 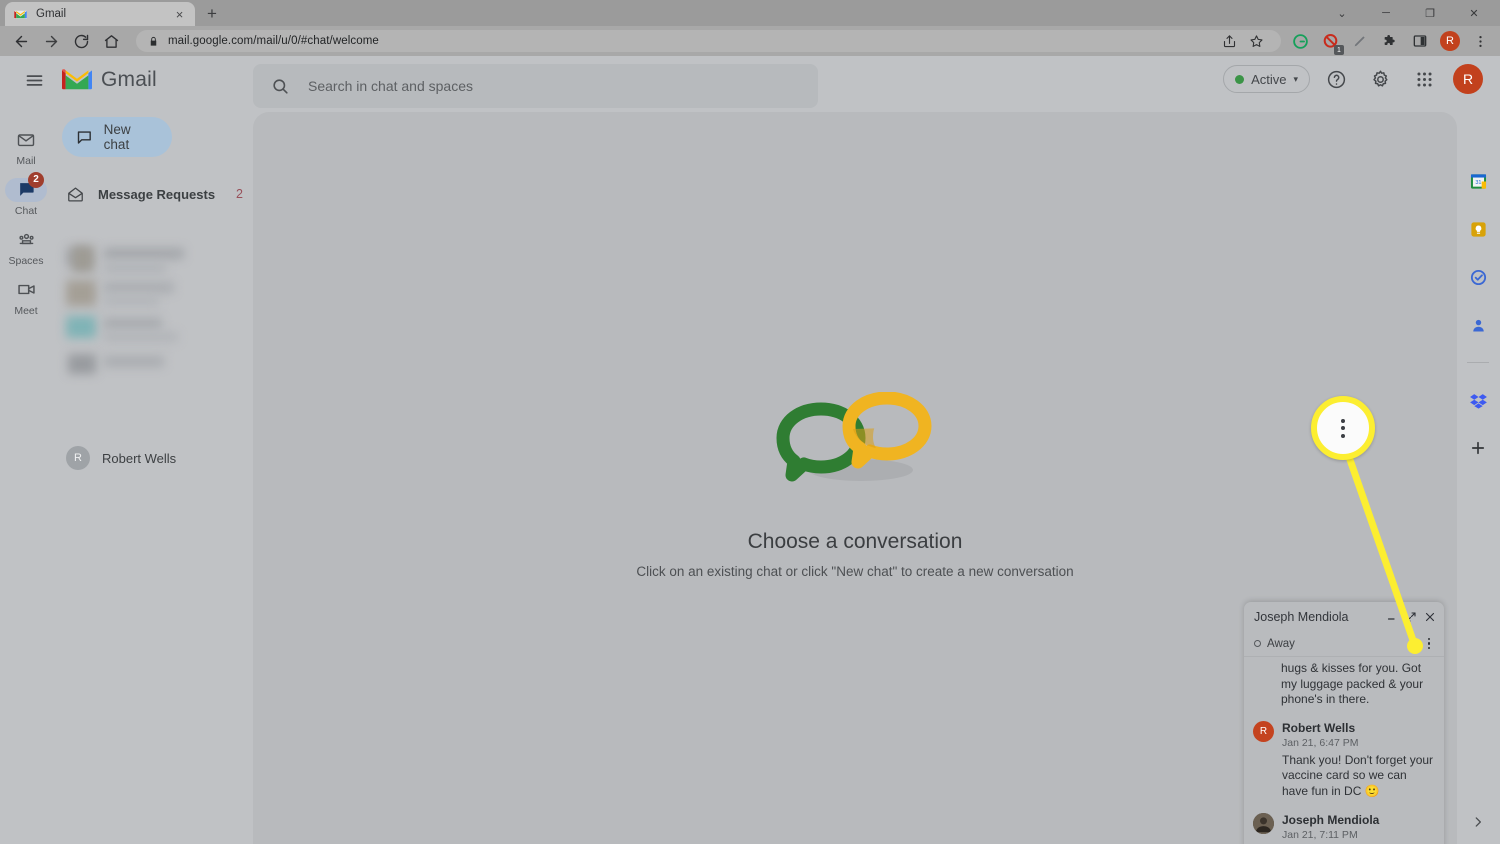 I want to click on addon-side-rail: 31, so click(x=1478, y=478).